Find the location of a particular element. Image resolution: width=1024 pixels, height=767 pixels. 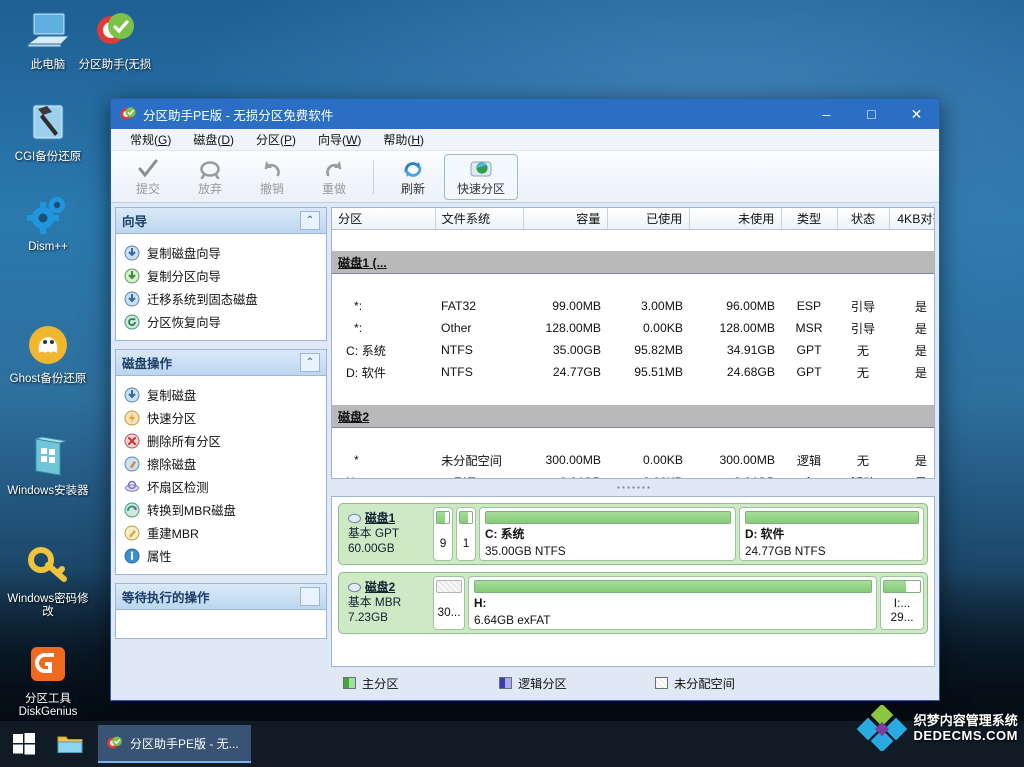

sidebar-item-convert-to-mbr: 转换到MBR磁盘 is located at coordinates (223, 509).